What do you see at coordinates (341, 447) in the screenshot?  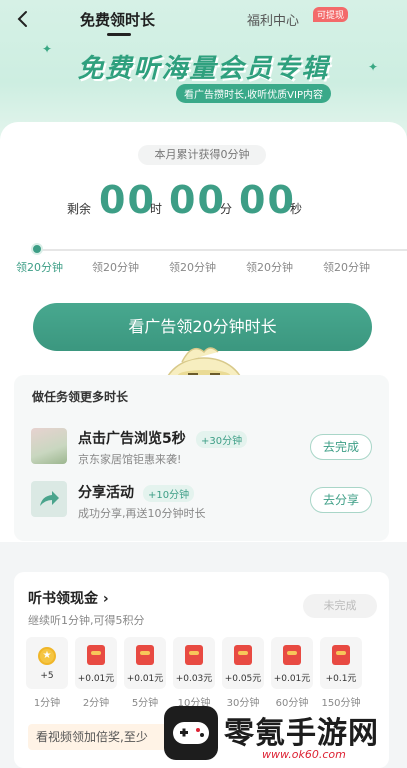 I see `complete-task-button: 去完成` at bounding box center [341, 447].